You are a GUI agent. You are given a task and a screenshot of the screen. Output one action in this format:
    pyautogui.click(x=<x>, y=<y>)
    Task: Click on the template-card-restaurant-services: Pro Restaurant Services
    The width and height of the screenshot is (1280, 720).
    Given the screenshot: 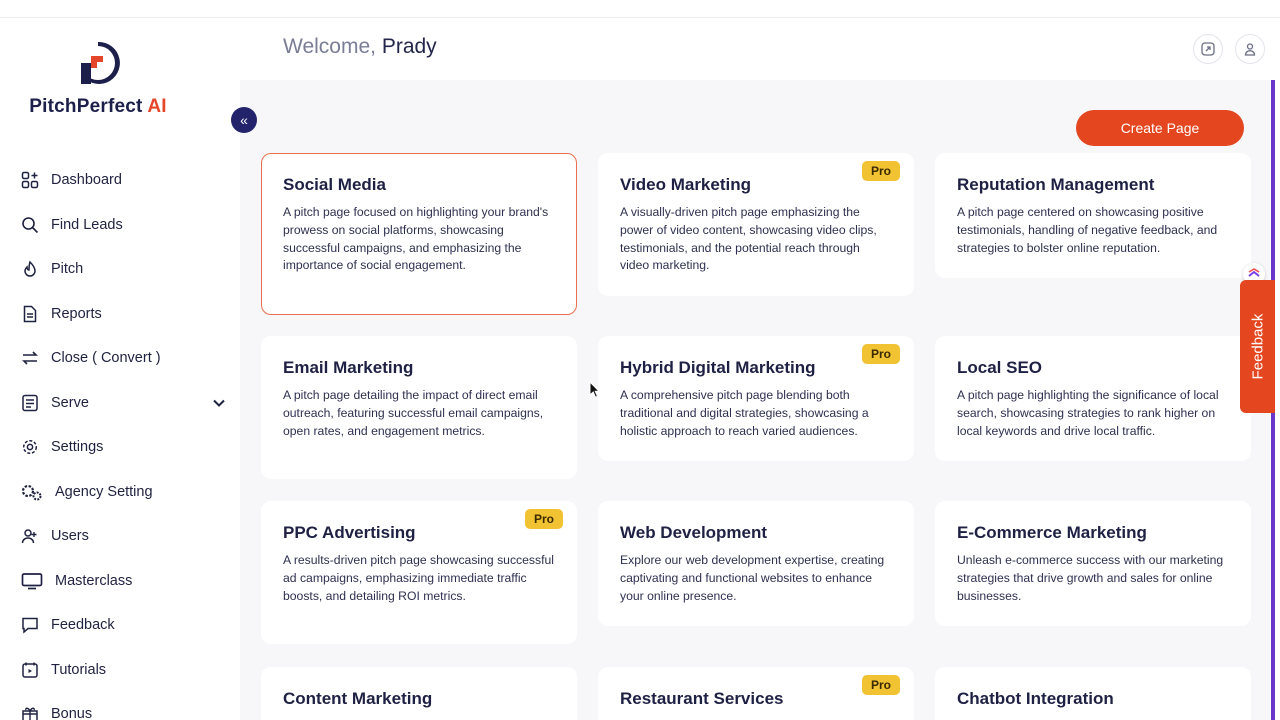 What is the action you would take?
    pyautogui.click(x=756, y=693)
    